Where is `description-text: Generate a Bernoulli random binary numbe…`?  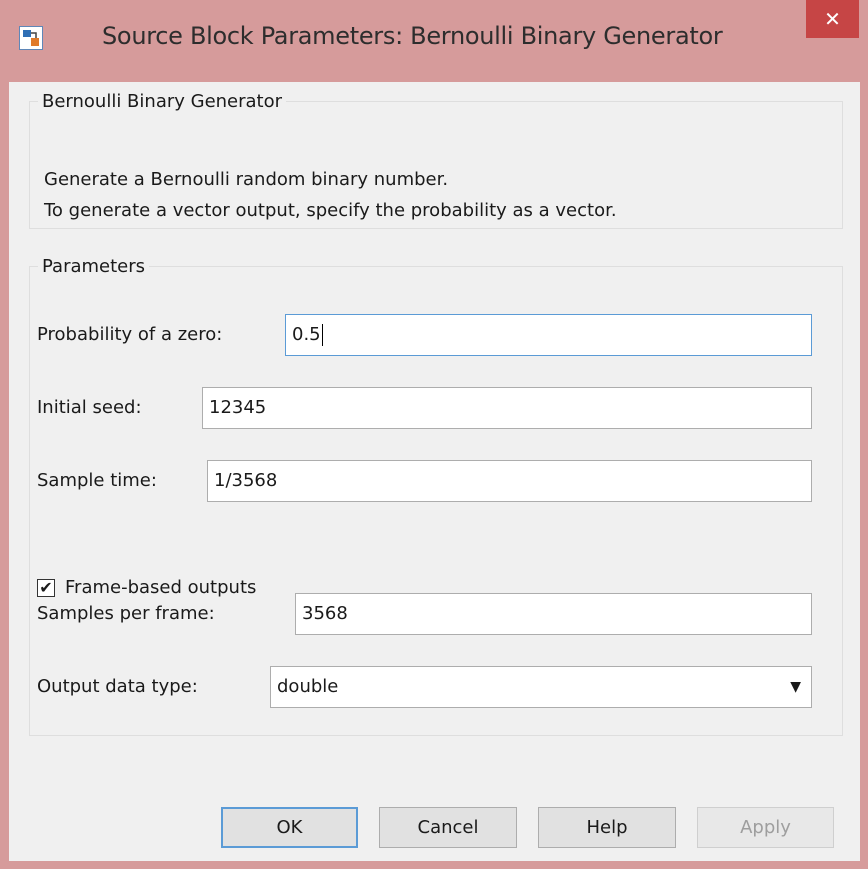
description-text: Generate a Bernoulli random binary numbe… is located at coordinates (330, 195).